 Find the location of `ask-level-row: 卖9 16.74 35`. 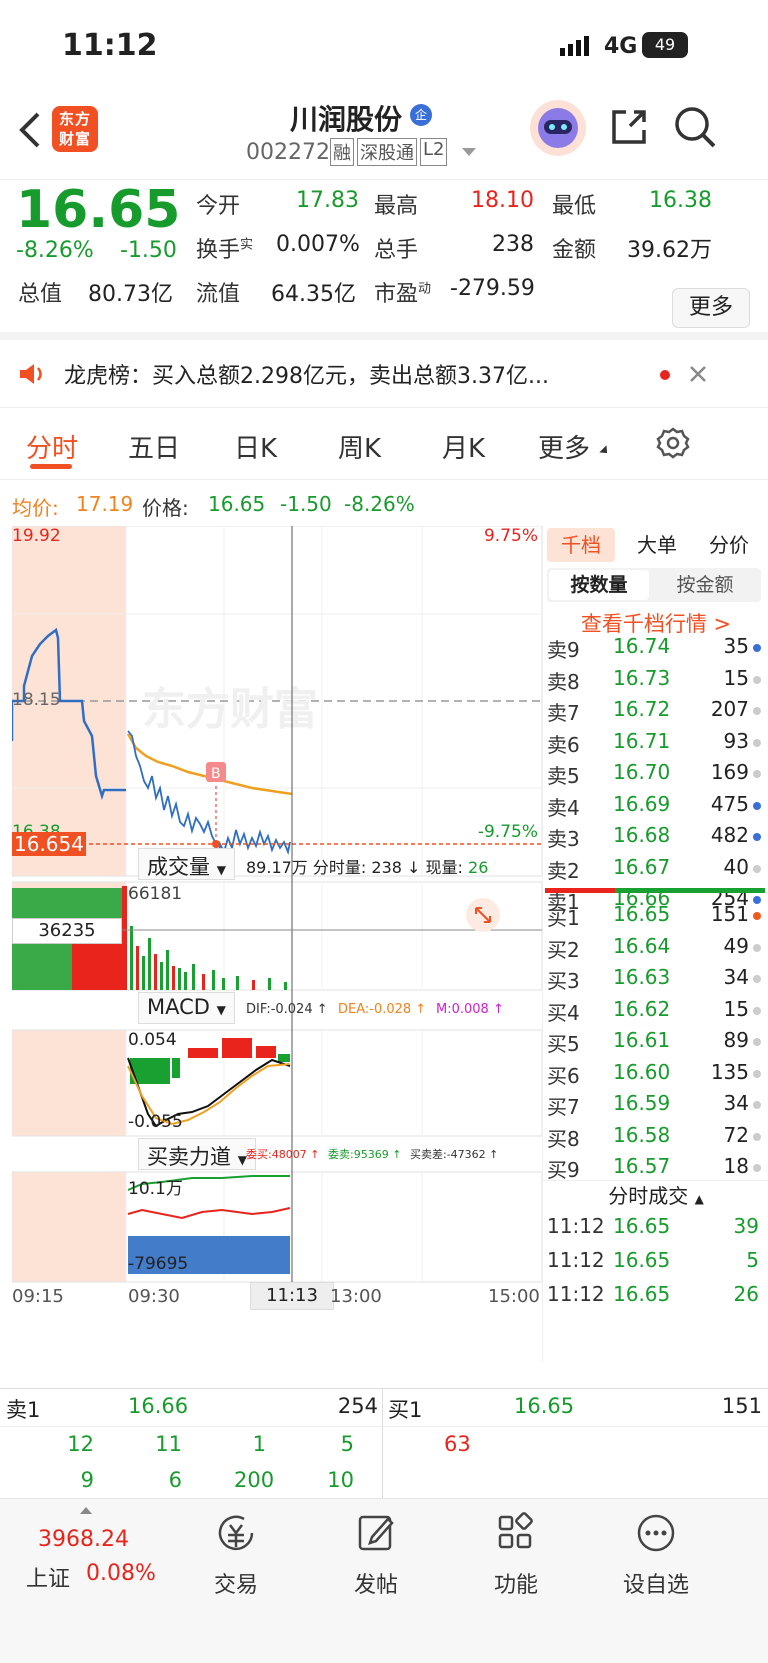

ask-level-row: 卖9 16.74 35 is located at coordinates (655, 650).